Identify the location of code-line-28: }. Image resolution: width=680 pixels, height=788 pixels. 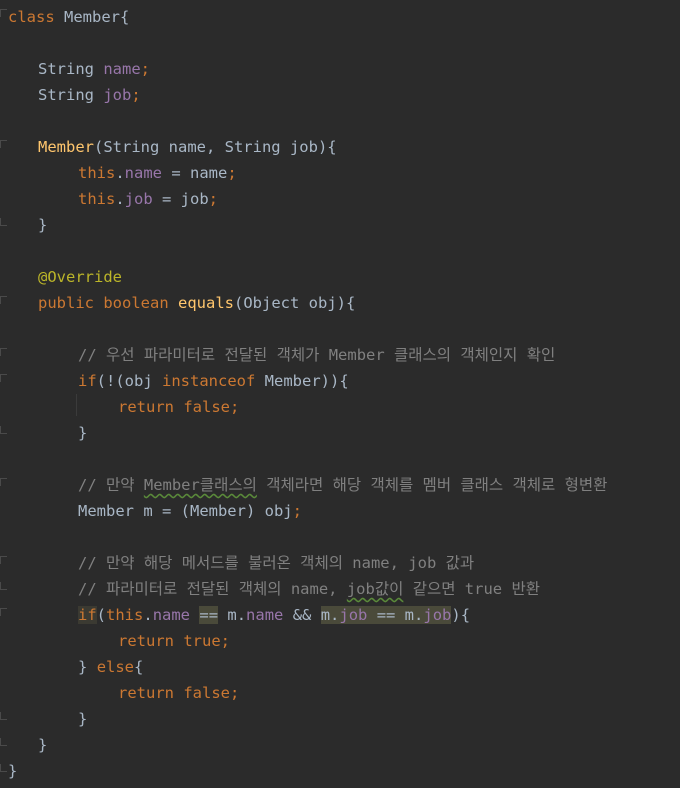
(83, 719).